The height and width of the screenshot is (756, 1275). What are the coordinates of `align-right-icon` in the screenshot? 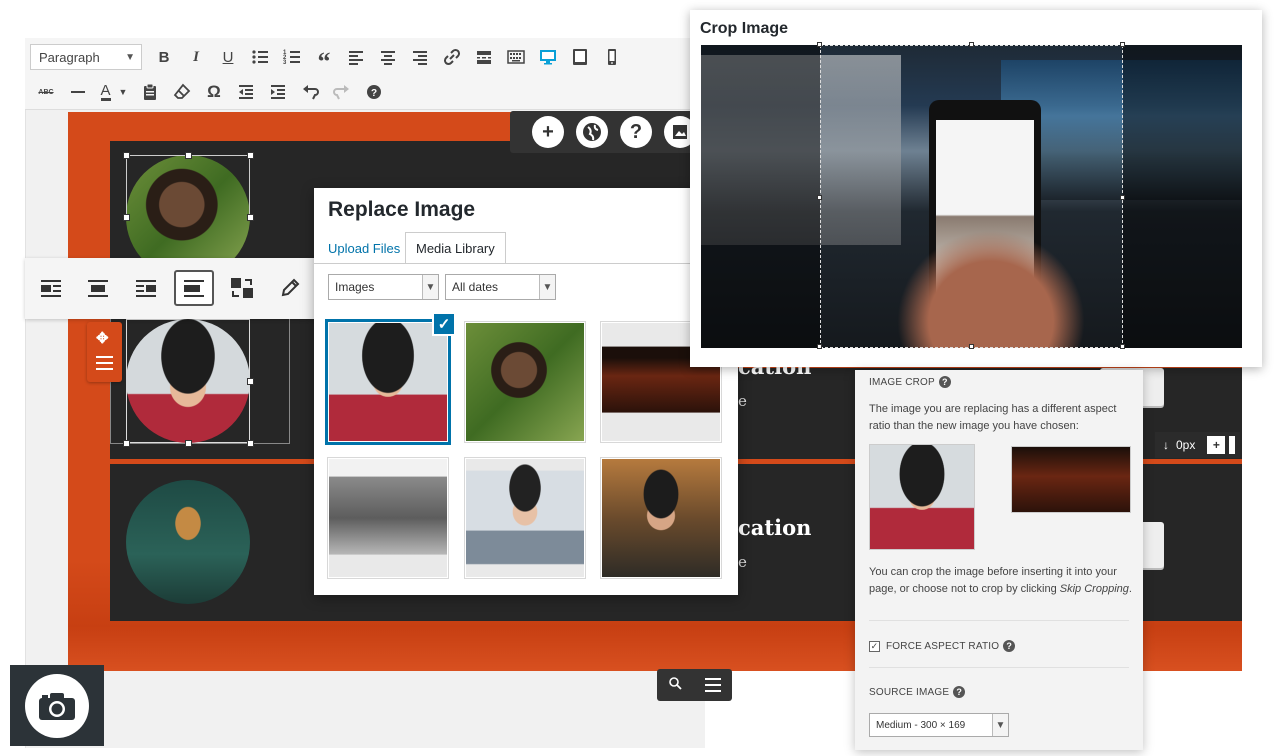 It's located at (420, 57).